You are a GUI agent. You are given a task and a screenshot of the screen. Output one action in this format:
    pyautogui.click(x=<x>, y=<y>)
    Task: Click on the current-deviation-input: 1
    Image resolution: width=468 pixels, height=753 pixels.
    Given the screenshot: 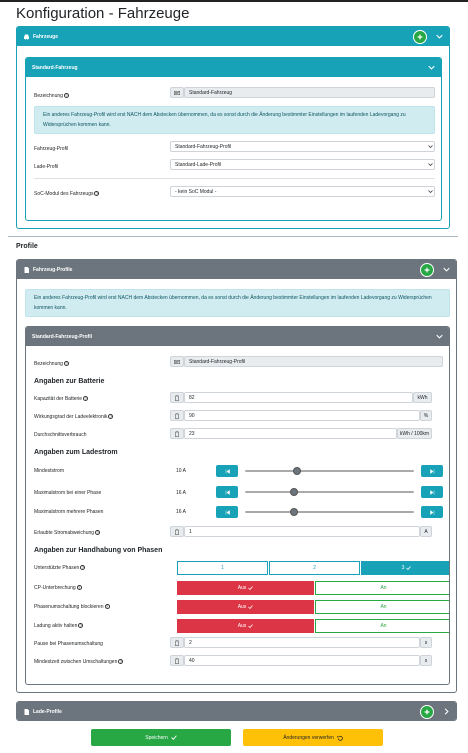 What is the action you would take?
    pyautogui.click(x=302, y=531)
    